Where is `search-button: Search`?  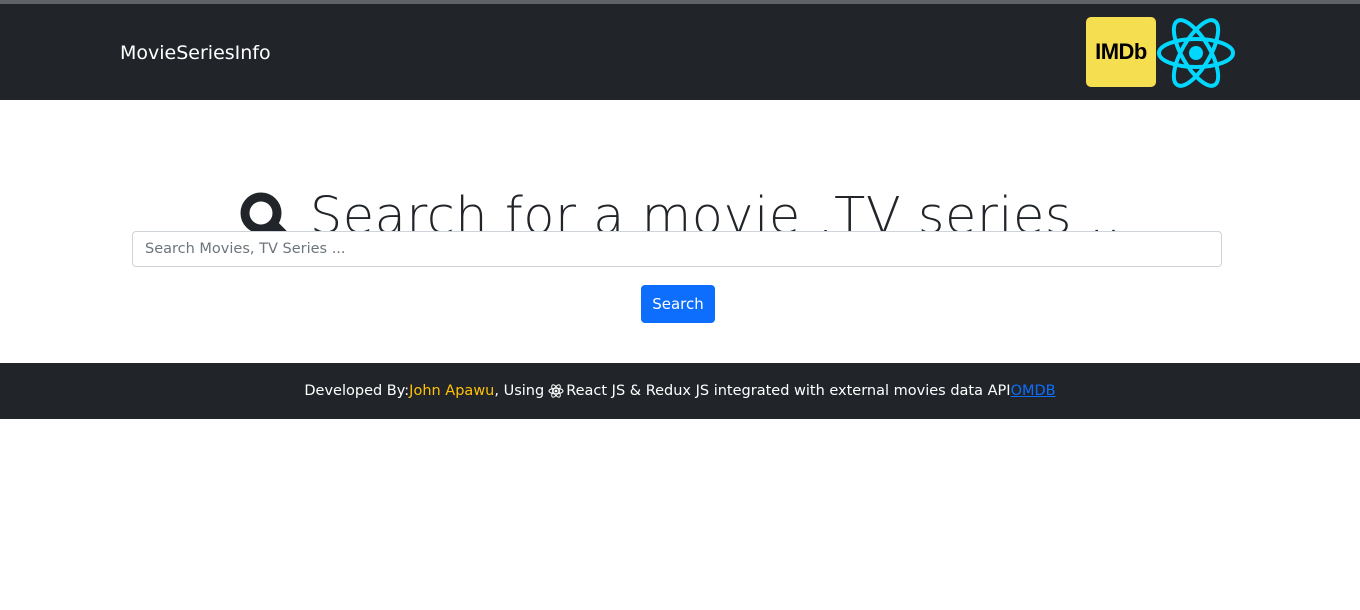
search-button: Search is located at coordinates (678, 304).